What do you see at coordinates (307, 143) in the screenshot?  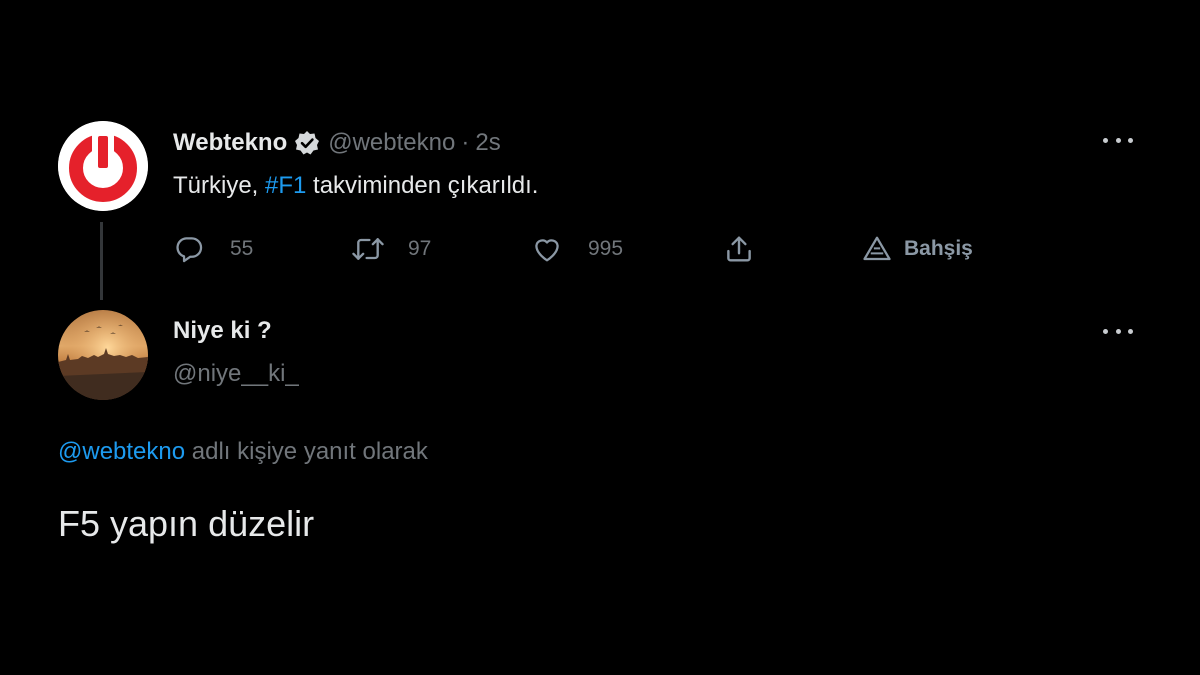 I see `verified-badge-icon` at bounding box center [307, 143].